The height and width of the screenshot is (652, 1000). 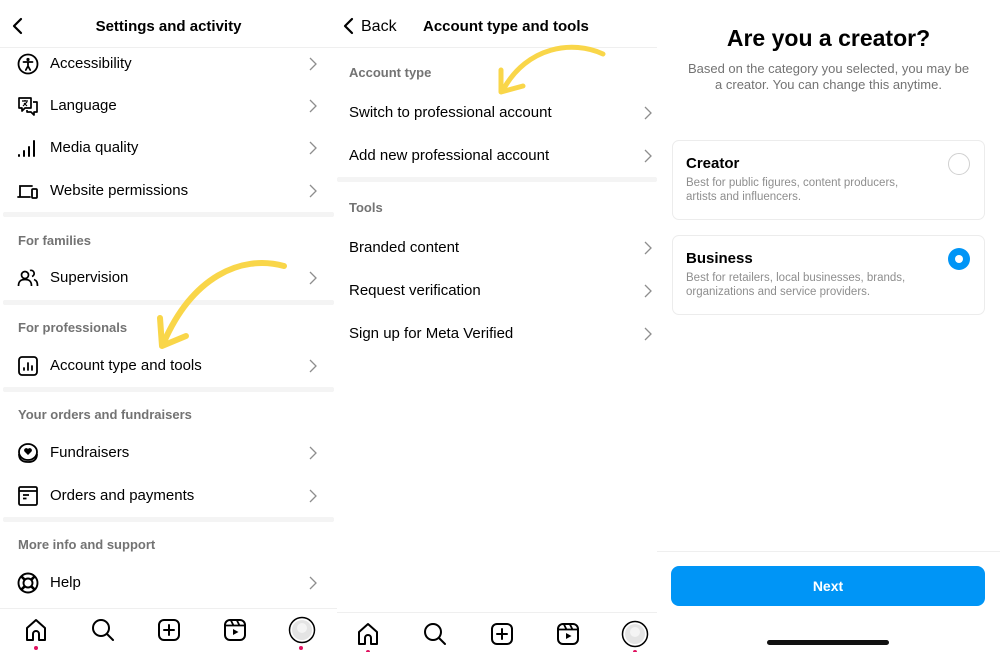 What do you see at coordinates (959, 259) in the screenshot?
I see `radio-business-selected` at bounding box center [959, 259].